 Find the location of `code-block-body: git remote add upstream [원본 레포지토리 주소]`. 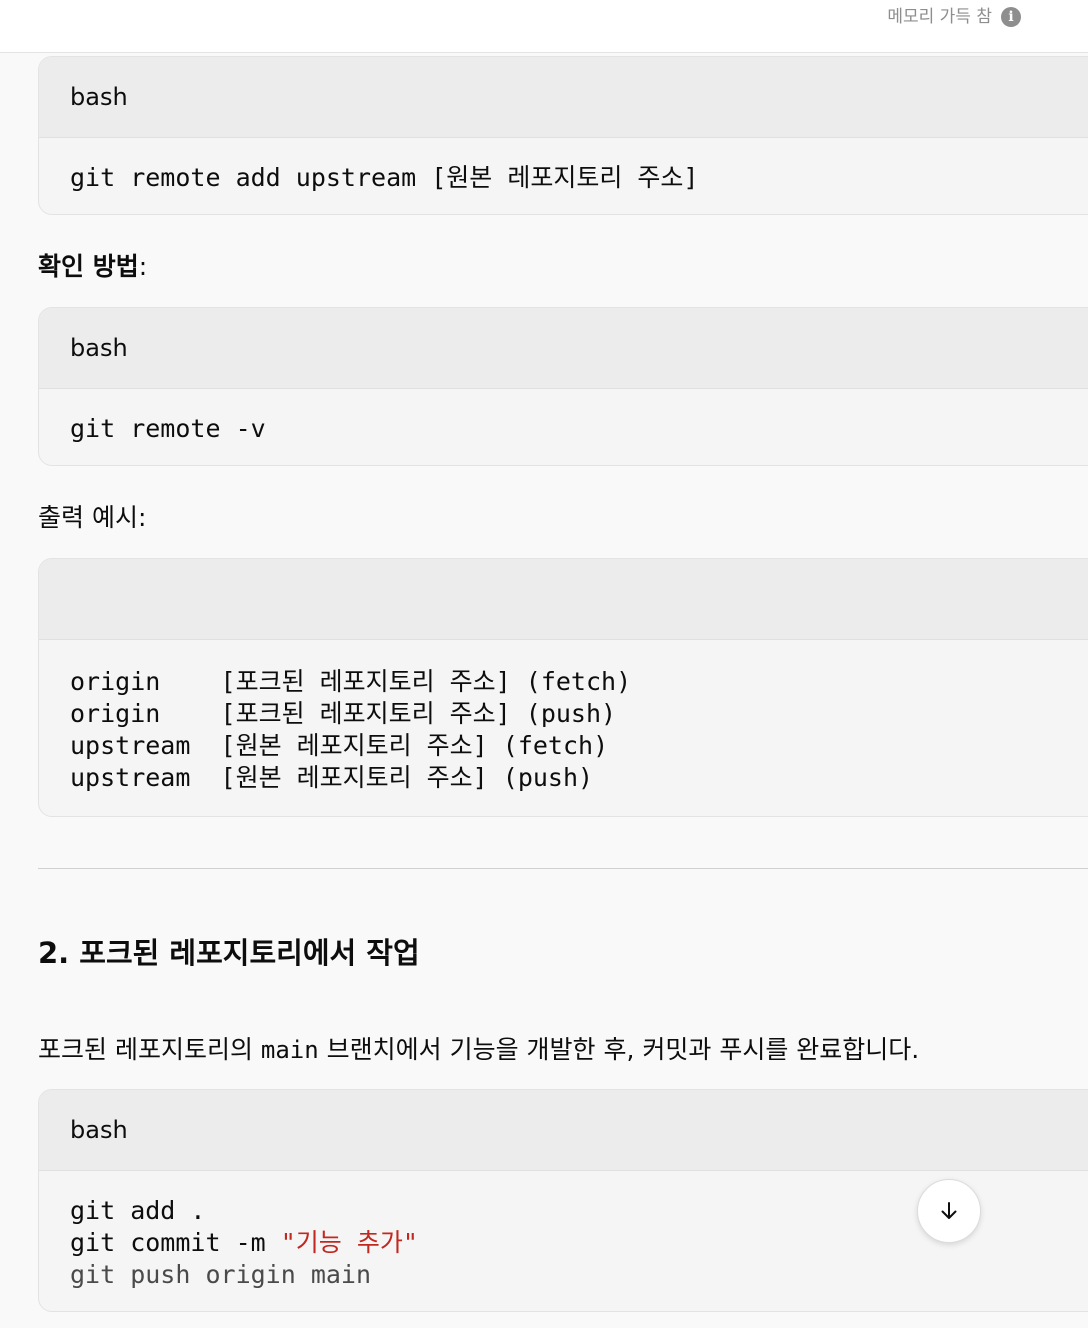

code-block-body: git remote add upstream [원본 레포지토리 주소] is located at coordinates (563, 176).